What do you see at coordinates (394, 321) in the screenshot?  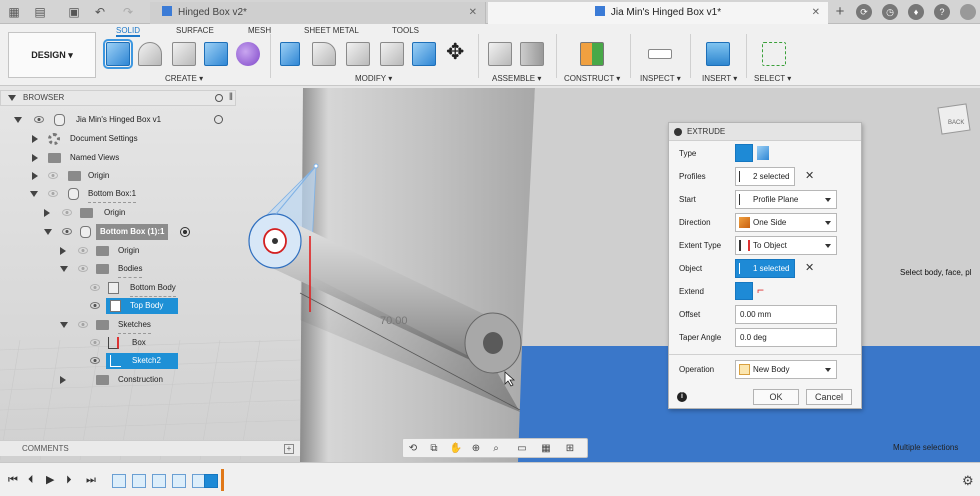 I see `dimension-label: 70.00` at bounding box center [394, 321].